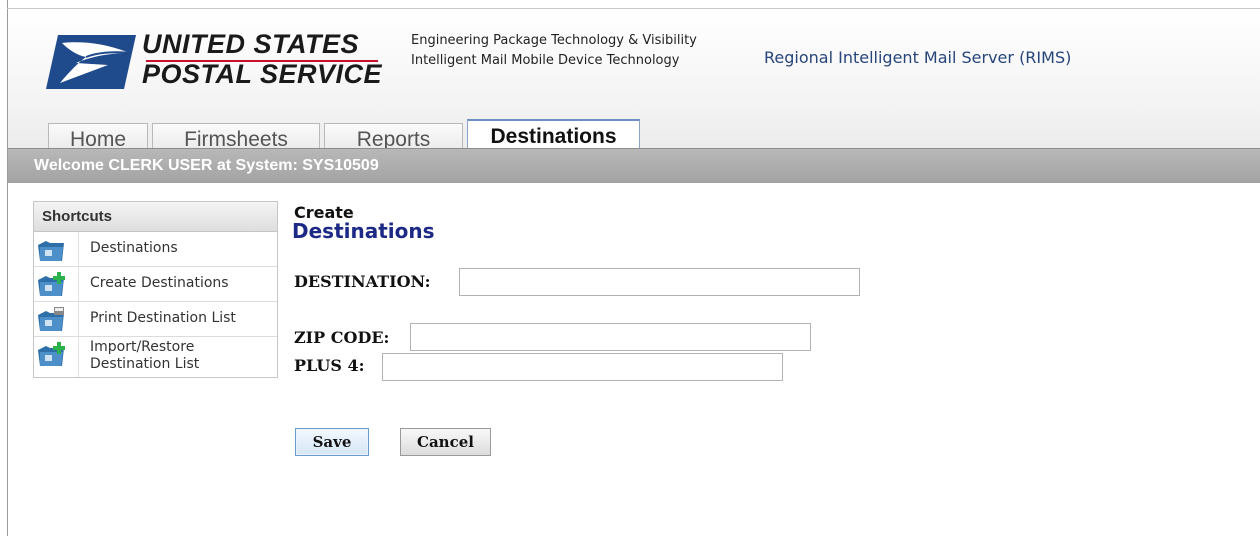  I want to click on folder-print-icon, so click(51, 319).